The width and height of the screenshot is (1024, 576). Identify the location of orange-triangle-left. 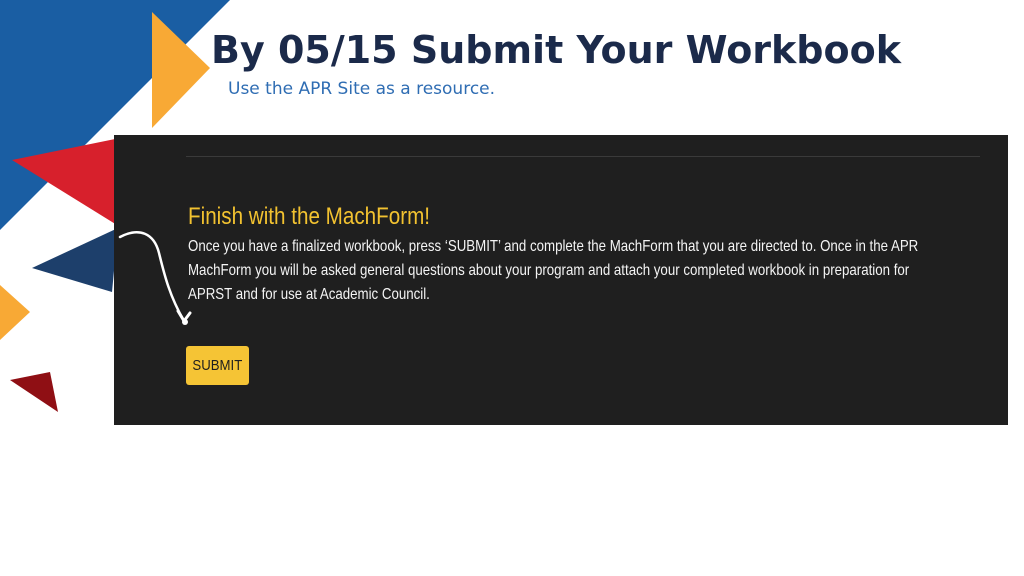
(15, 312).